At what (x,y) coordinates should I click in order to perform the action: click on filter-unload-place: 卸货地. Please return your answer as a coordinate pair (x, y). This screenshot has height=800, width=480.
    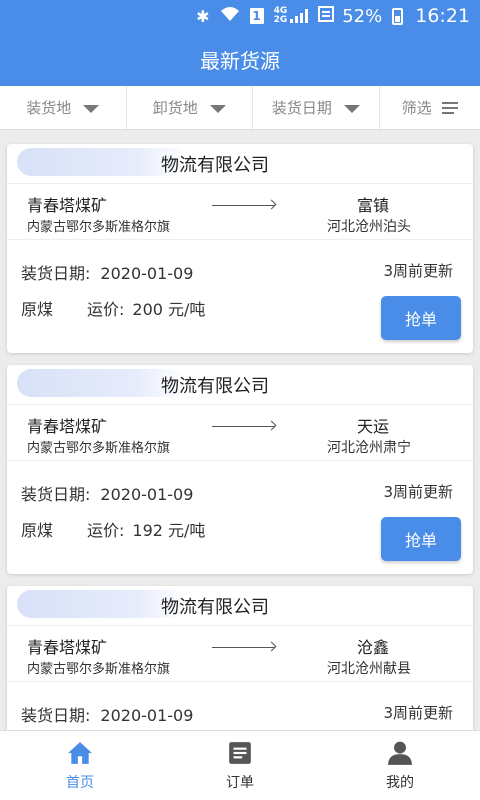
    Looking at the image, I should click on (190, 107).